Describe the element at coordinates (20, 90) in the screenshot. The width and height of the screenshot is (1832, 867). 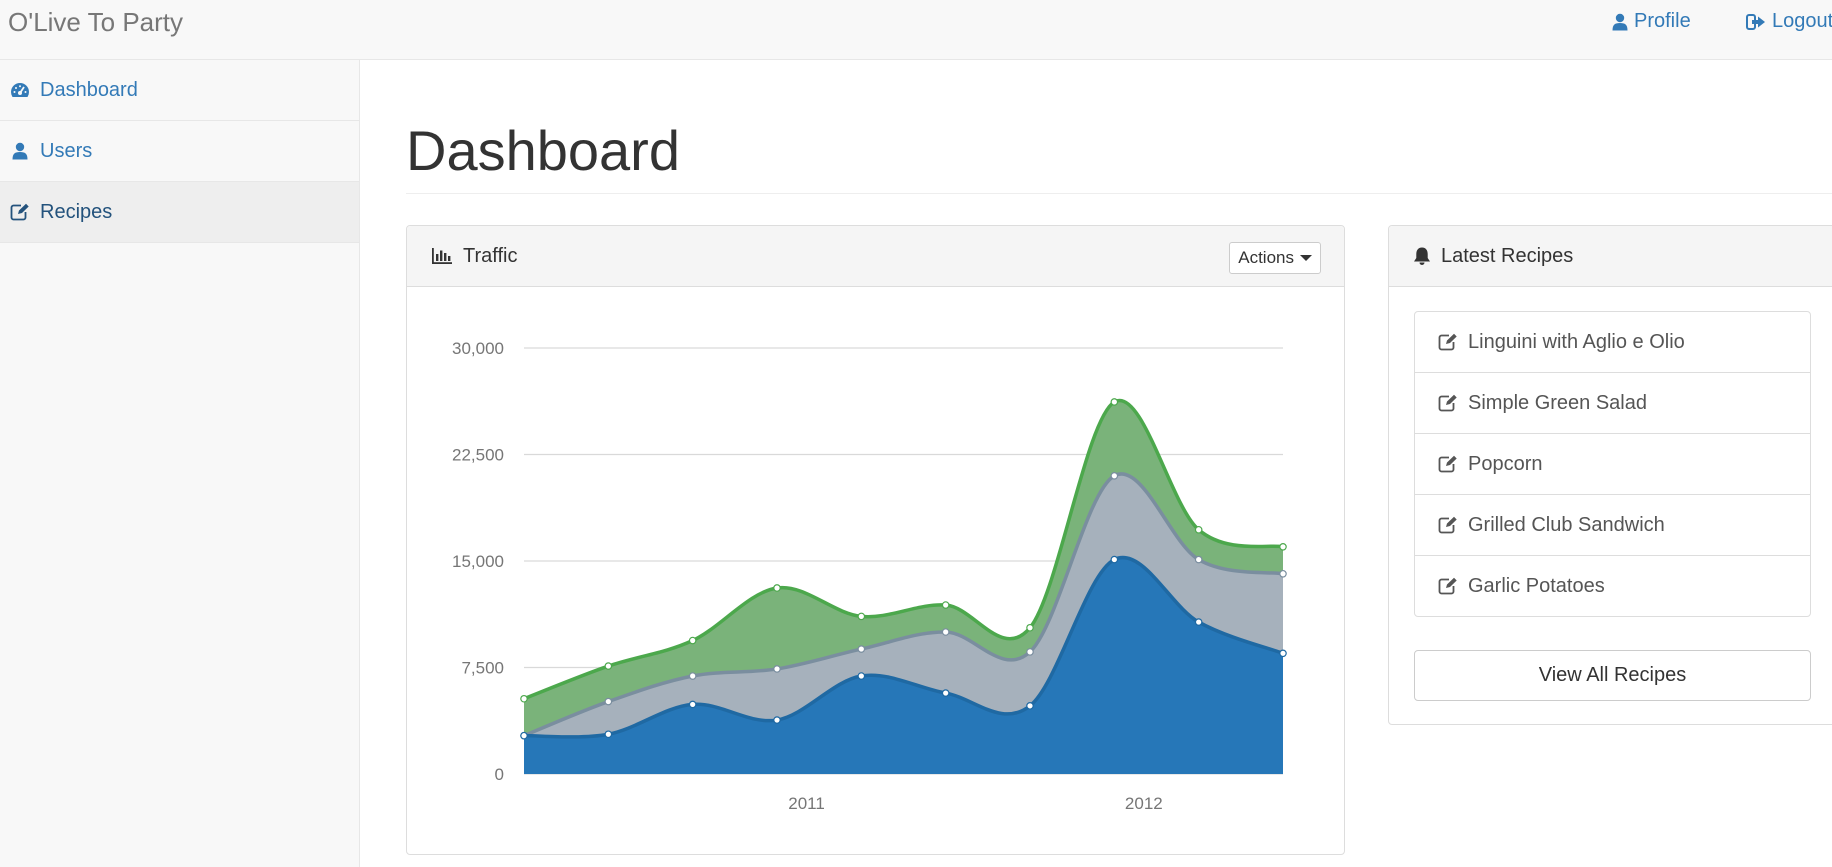
I see `dashboard-icon` at that location.